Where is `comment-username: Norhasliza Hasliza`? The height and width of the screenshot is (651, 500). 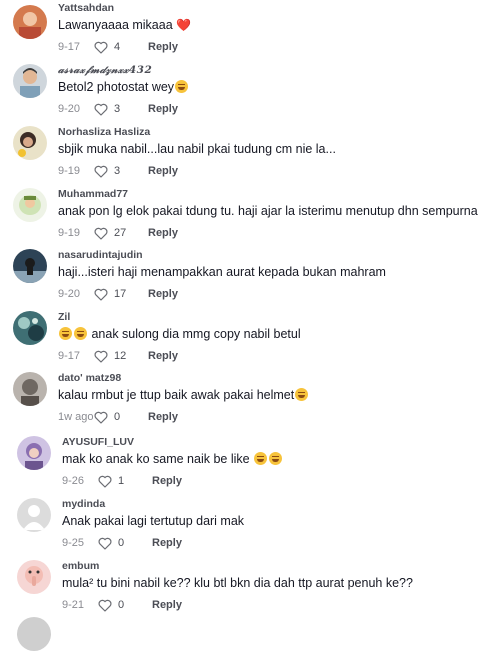
comment-username: Norhasliza Hasliza is located at coordinates (104, 132).